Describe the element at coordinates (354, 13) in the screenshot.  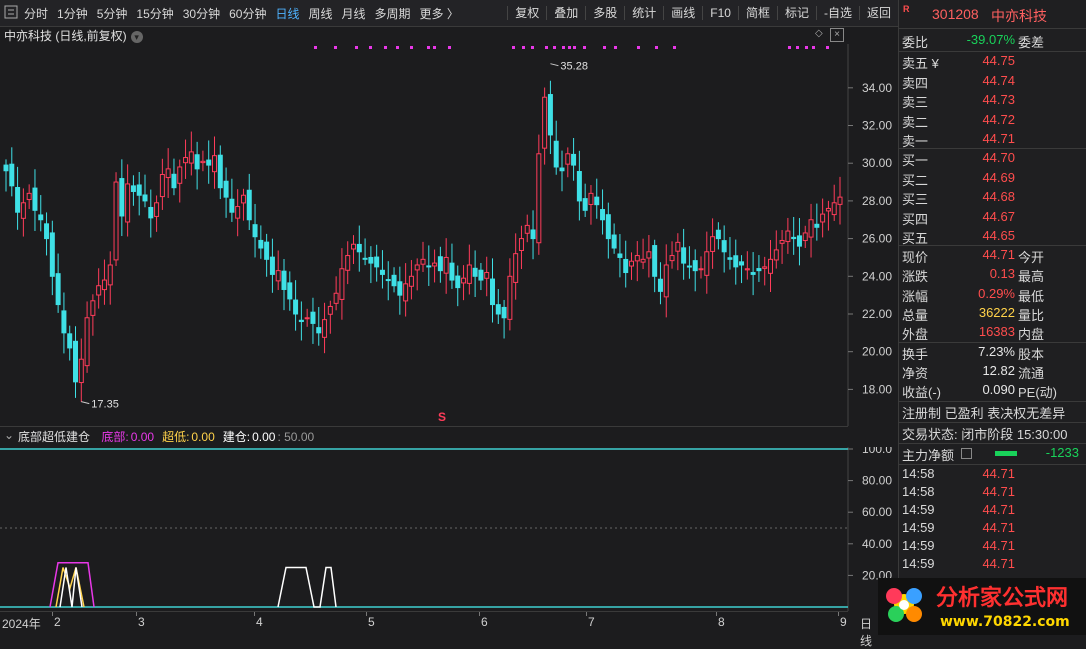
I see `tab-8: 月线` at that location.